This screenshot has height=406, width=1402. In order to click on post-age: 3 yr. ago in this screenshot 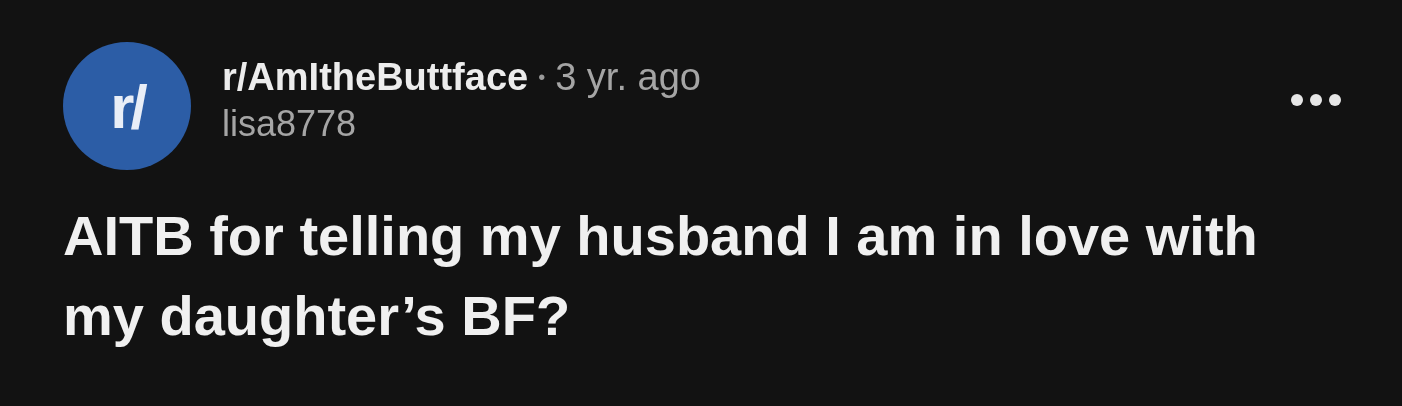, I will do `click(628, 77)`.